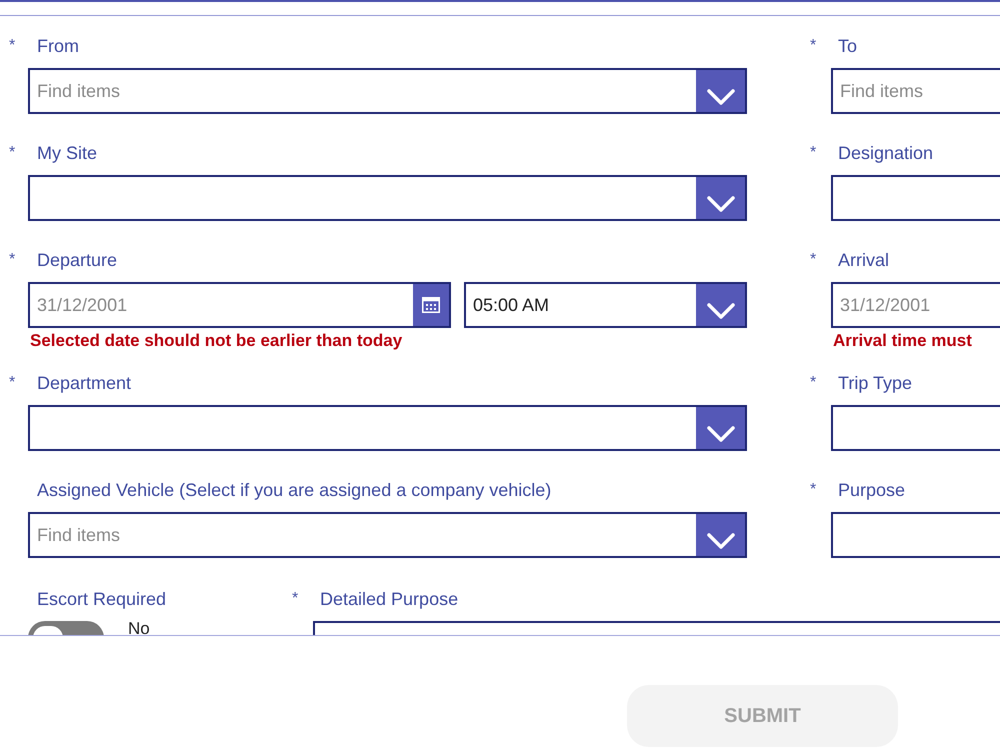 This screenshot has width=1000, height=750. What do you see at coordinates (872, 490) in the screenshot?
I see `field-label: Purpose` at bounding box center [872, 490].